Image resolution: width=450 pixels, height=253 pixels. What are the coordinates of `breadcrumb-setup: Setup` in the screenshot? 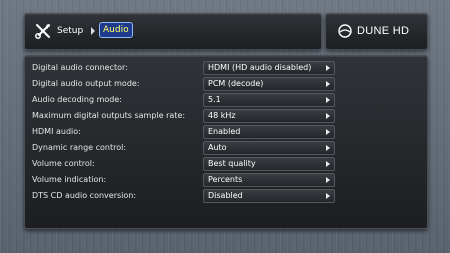 It's located at (70, 31).